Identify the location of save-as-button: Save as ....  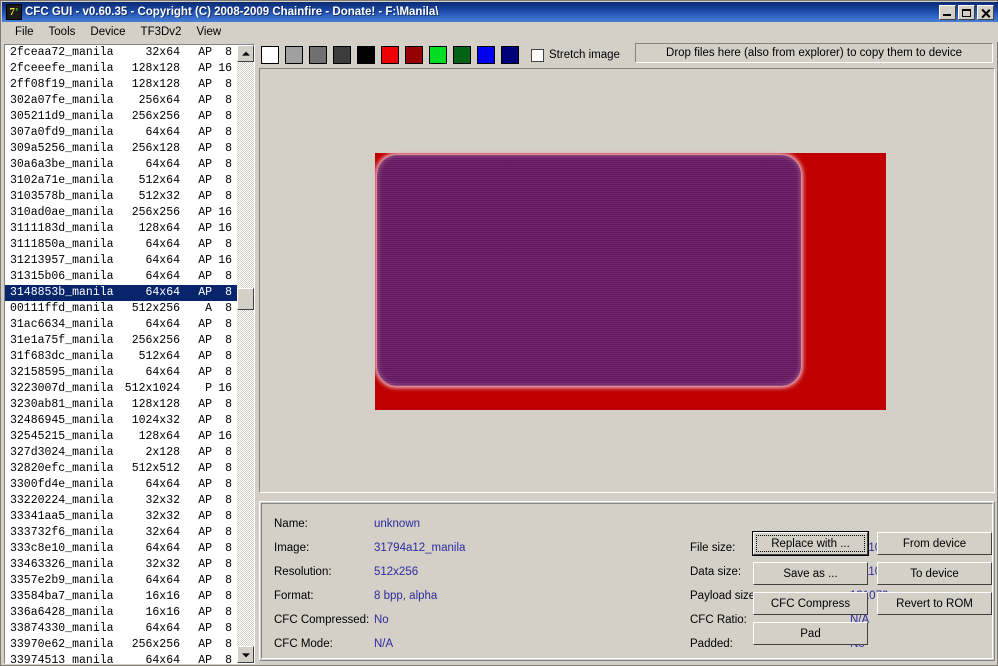
(810, 573).